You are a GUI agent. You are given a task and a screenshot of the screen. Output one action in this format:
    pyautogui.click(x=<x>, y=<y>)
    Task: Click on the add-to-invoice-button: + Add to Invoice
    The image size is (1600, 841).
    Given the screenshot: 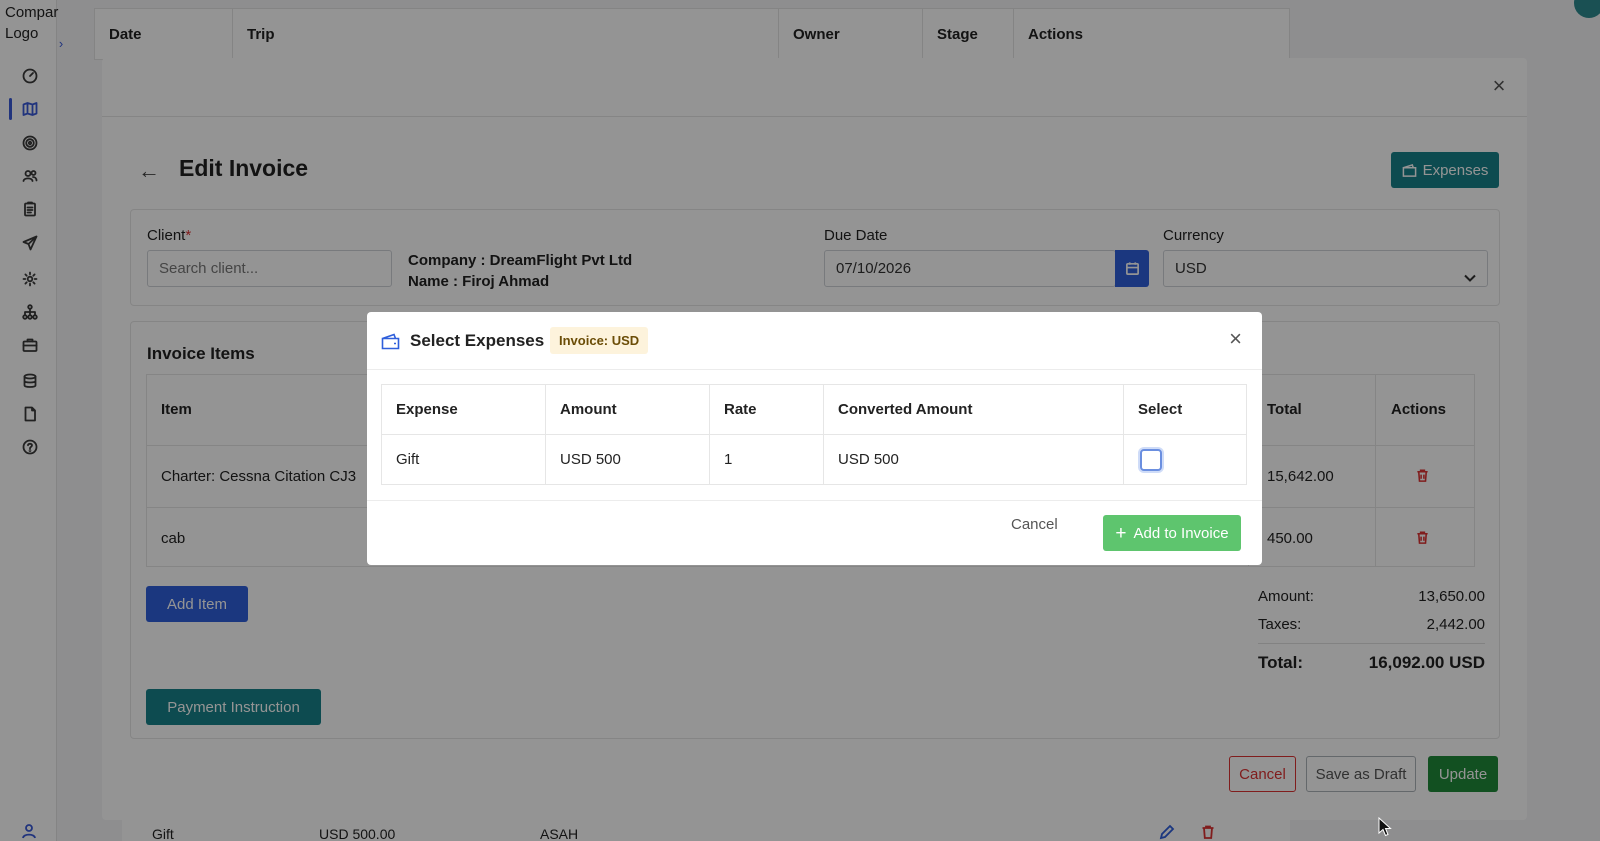 What is the action you would take?
    pyautogui.click(x=1172, y=533)
    